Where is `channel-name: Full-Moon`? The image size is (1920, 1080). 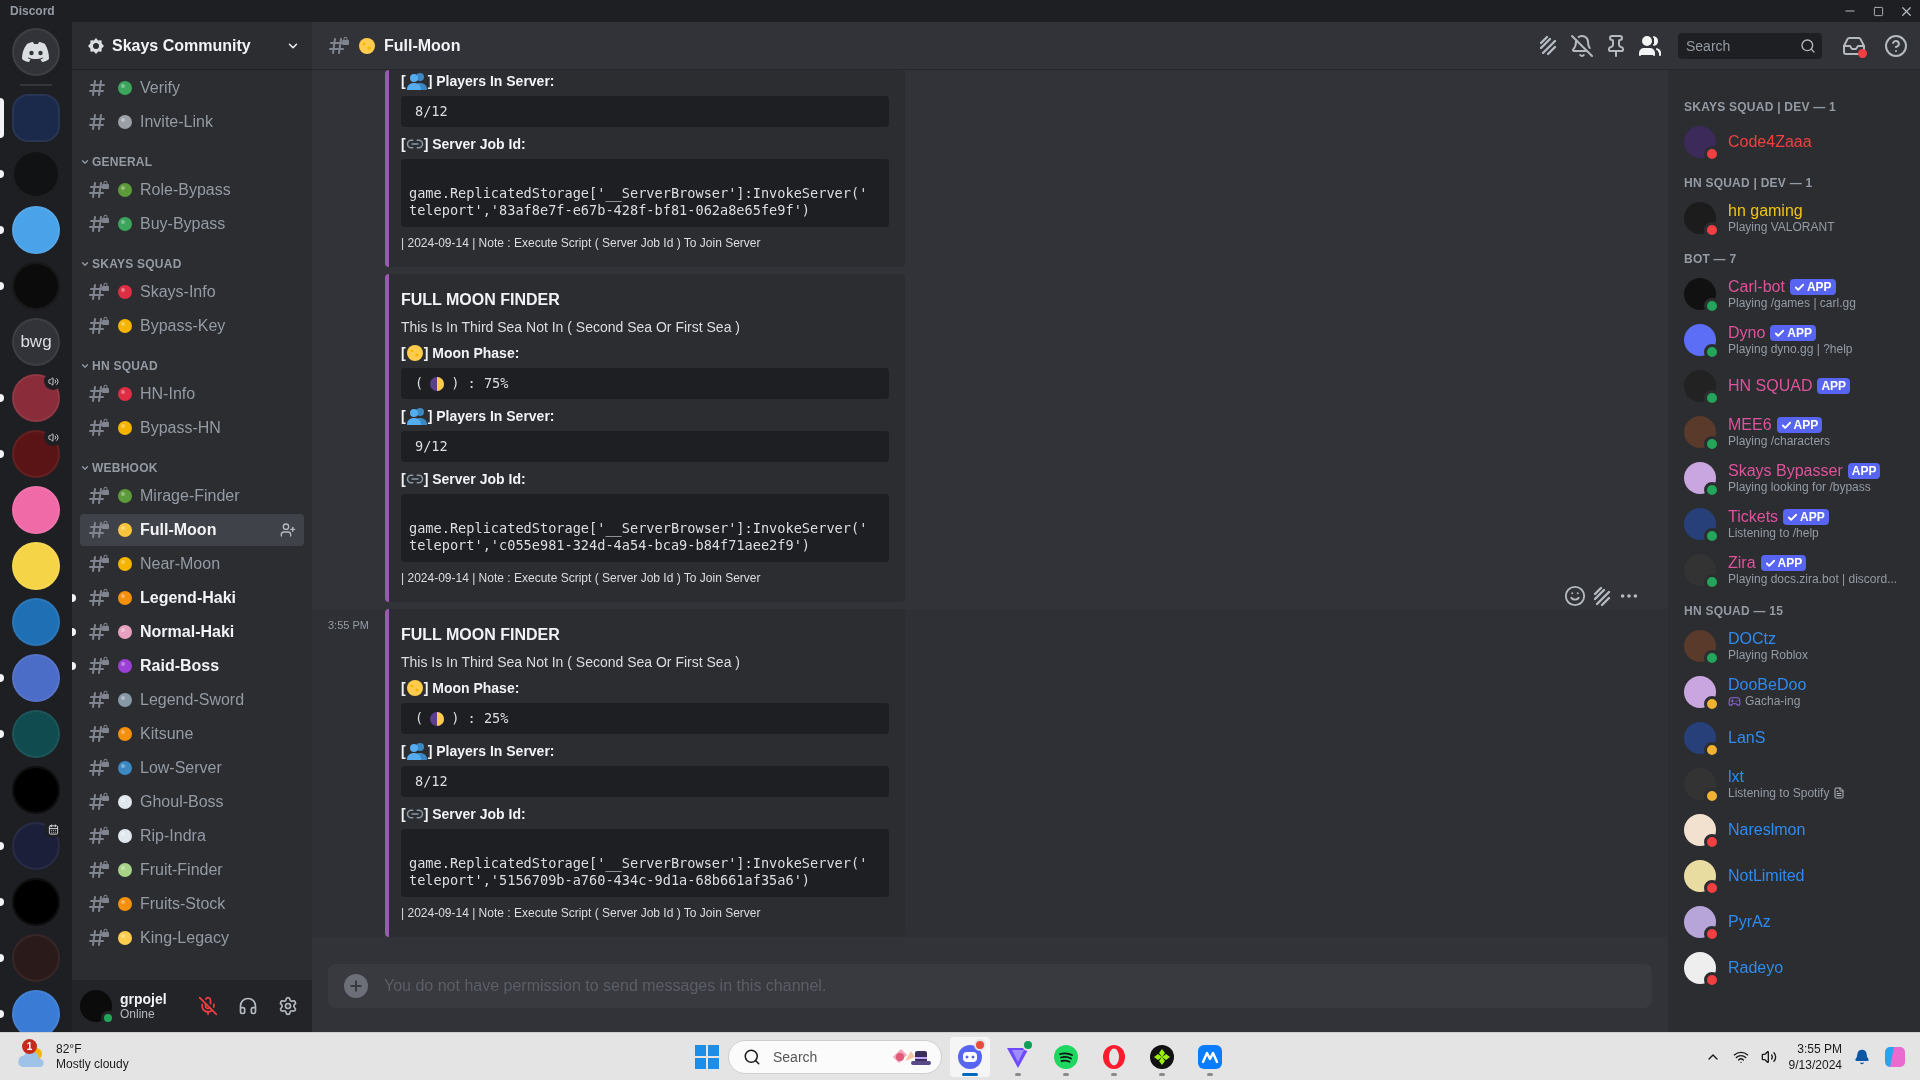 channel-name: Full-Moon is located at coordinates (179, 530).